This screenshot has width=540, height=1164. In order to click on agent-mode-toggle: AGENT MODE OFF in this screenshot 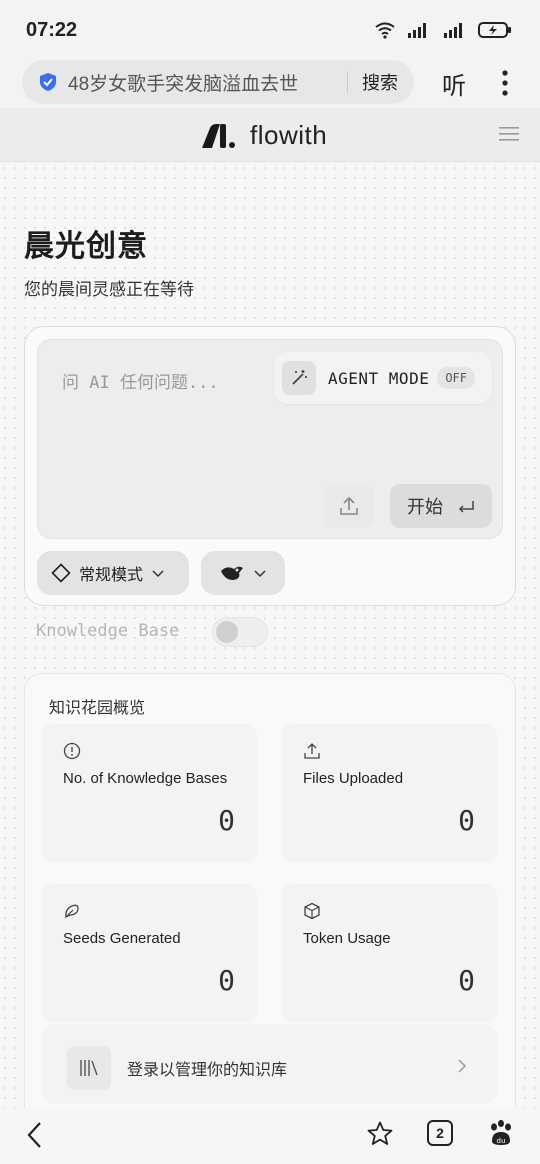, I will do `click(383, 378)`.